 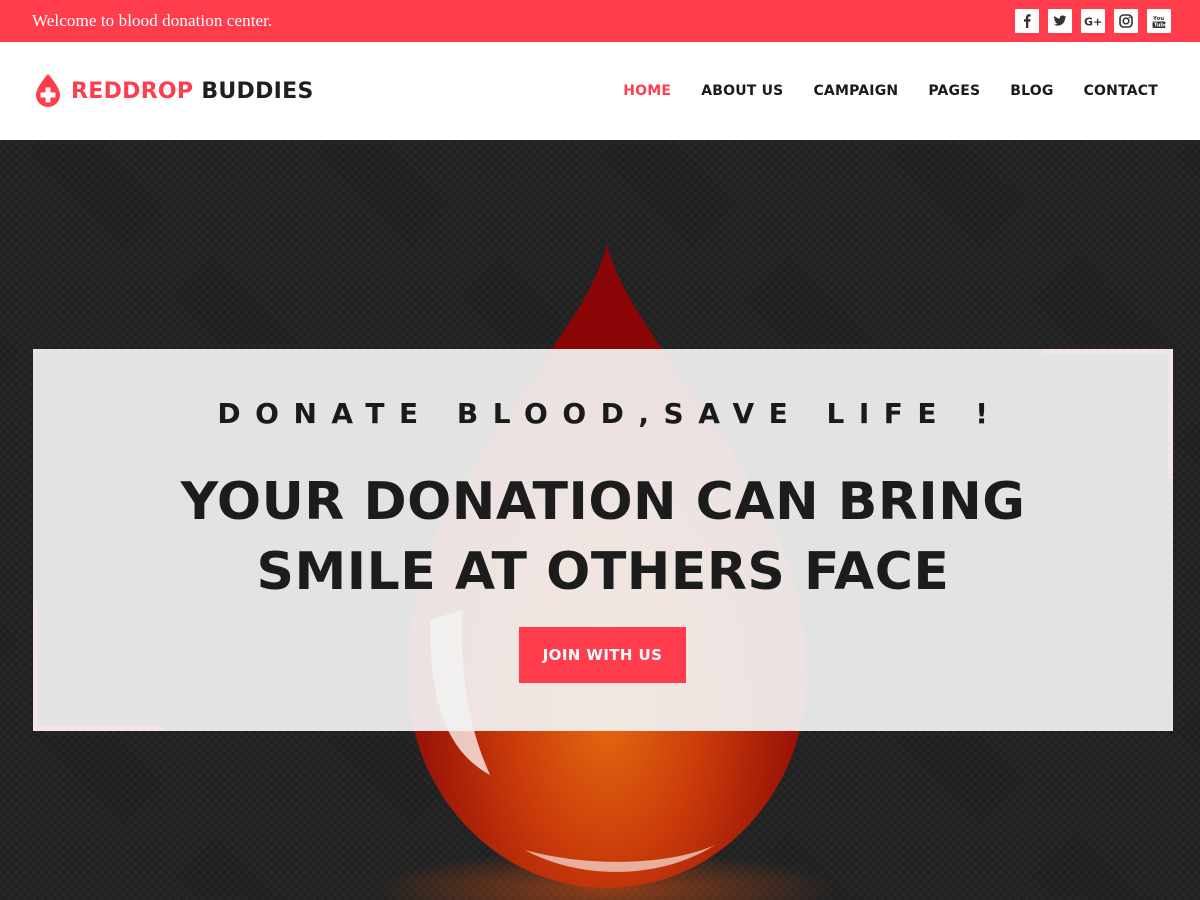 What do you see at coordinates (855, 91) in the screenshot?
I see `nav-campaign: CAMPAIGN` at bounding box center [855, 91].